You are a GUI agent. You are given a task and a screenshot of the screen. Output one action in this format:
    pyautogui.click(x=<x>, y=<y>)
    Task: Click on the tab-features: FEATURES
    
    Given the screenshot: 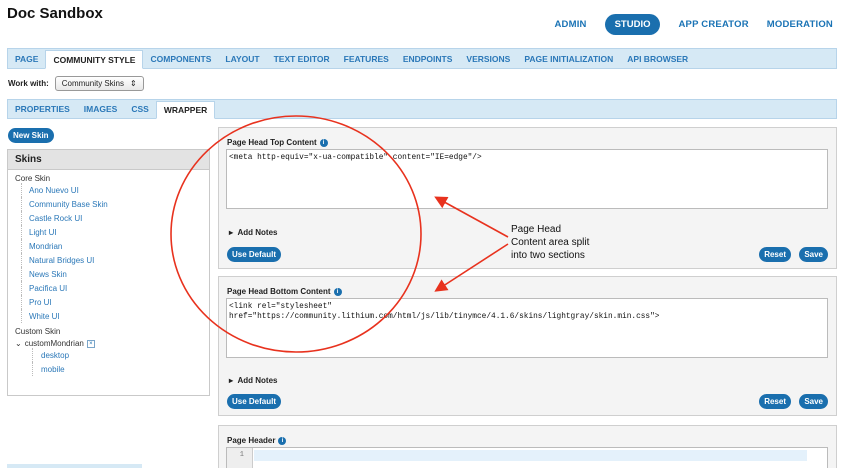 What is the action you would take?
    pyautogui.click(x=366, y=58)
    